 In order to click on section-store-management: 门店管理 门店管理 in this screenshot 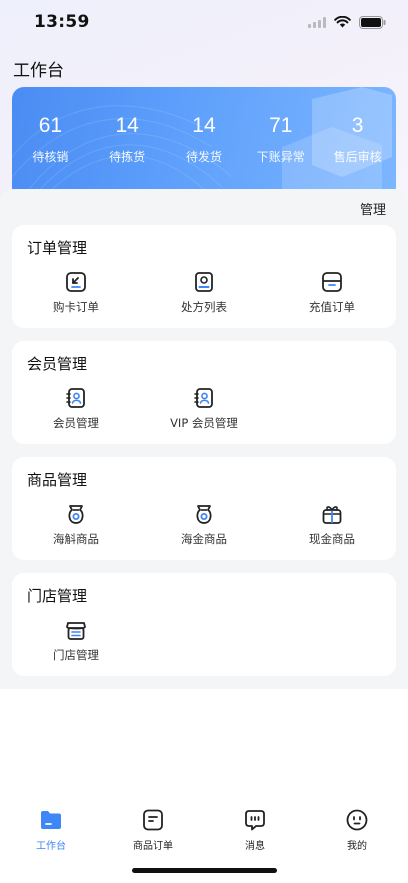, I will do `click(204, 624)`.